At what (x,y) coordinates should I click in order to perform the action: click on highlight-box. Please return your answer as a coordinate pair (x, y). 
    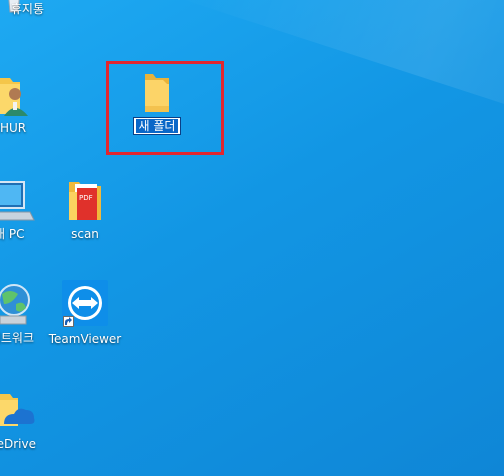
    Looking at the image, I should click on (165, 108).